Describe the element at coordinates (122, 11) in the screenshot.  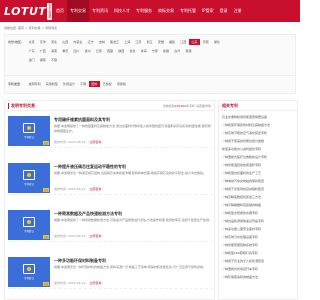
I see `nav-tech-talent: 科技人才` at that location.